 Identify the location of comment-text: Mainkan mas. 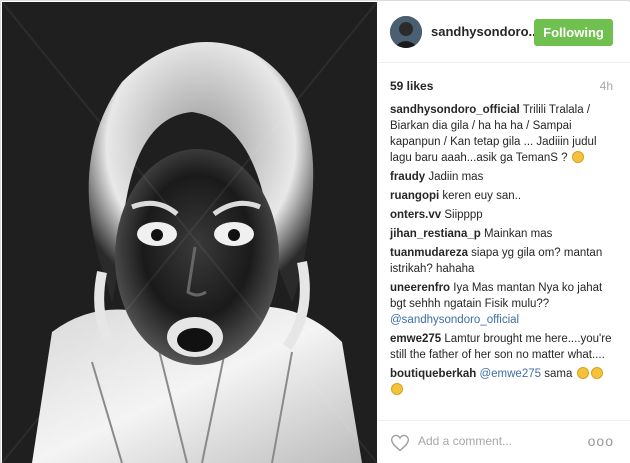
(518, 234).